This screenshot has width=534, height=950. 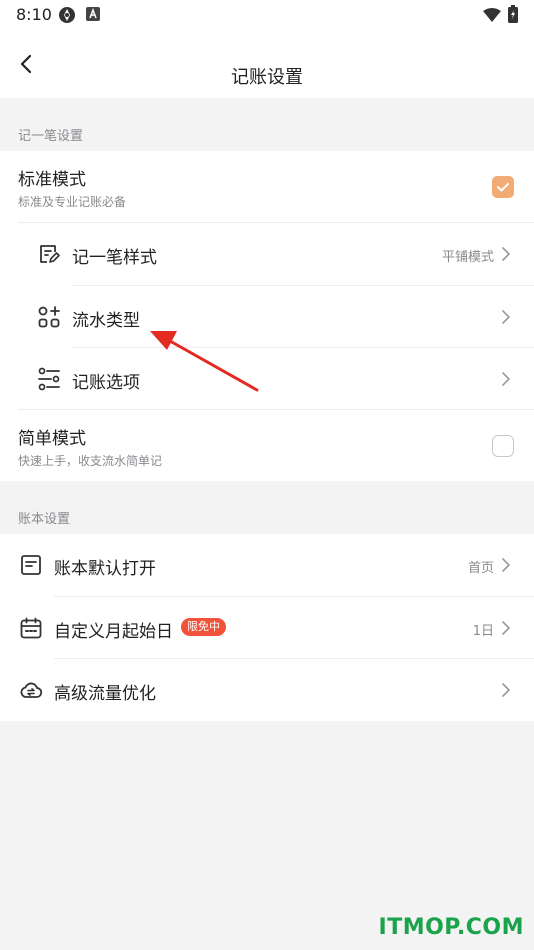 I want to click on free-badge: 限免中, so click(x=203, y=627).